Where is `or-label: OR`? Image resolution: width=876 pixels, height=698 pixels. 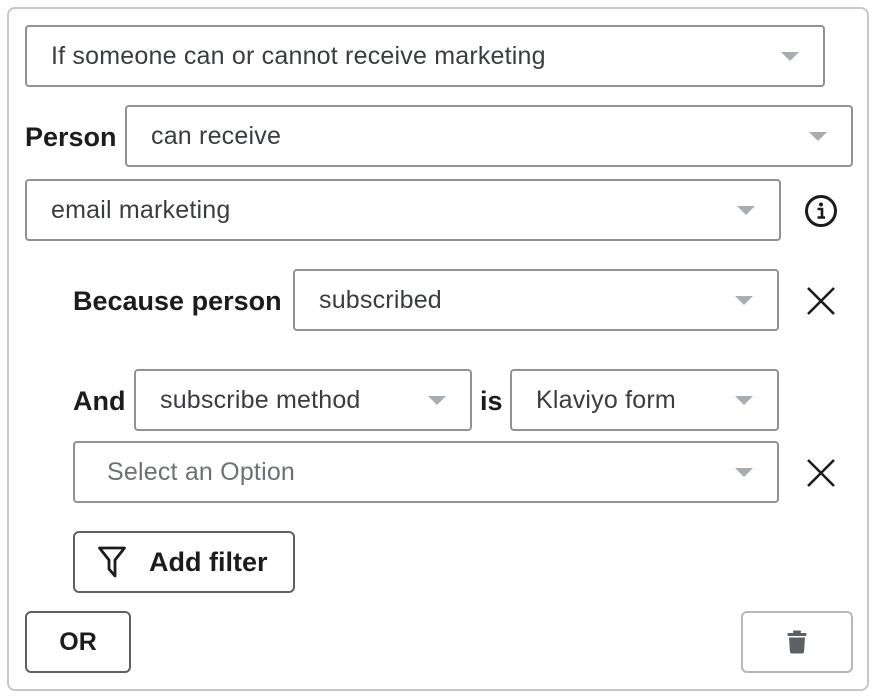
or-label: OR is located at coordinates (78, 641).